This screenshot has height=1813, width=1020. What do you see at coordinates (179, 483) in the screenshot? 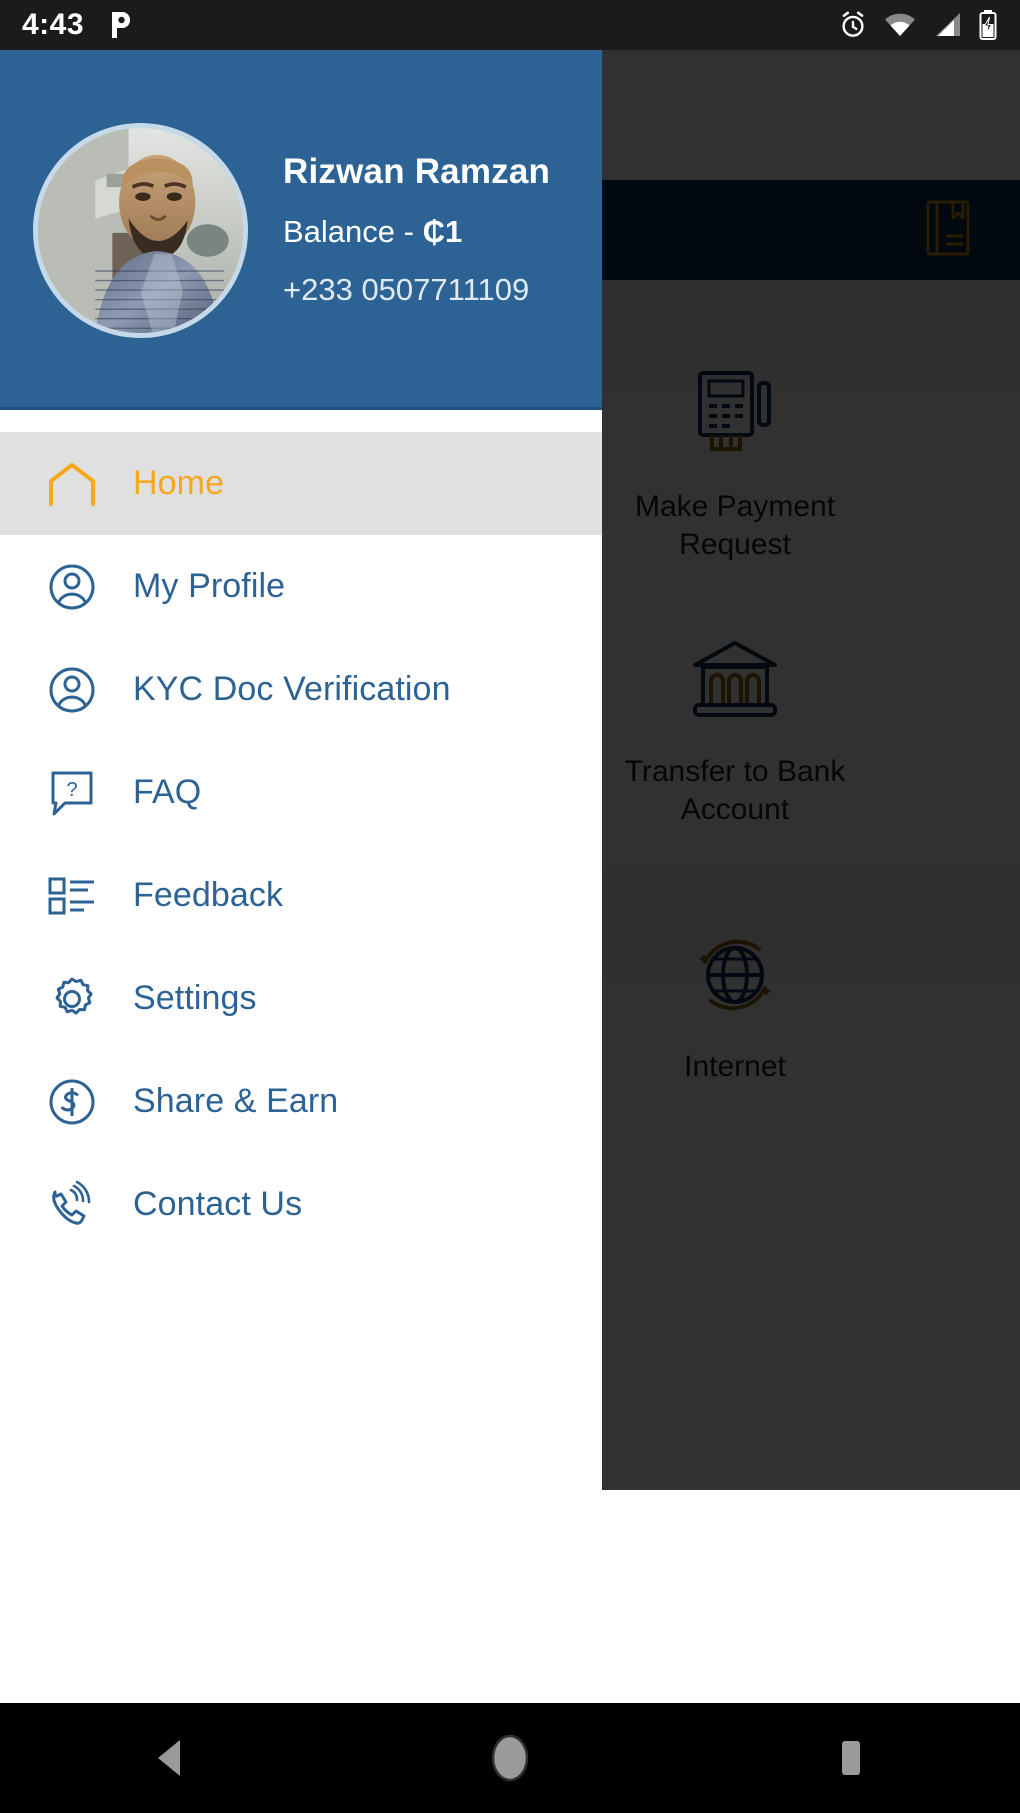
I see `drawer-item-label: Home` at bounding box center [179, 483].